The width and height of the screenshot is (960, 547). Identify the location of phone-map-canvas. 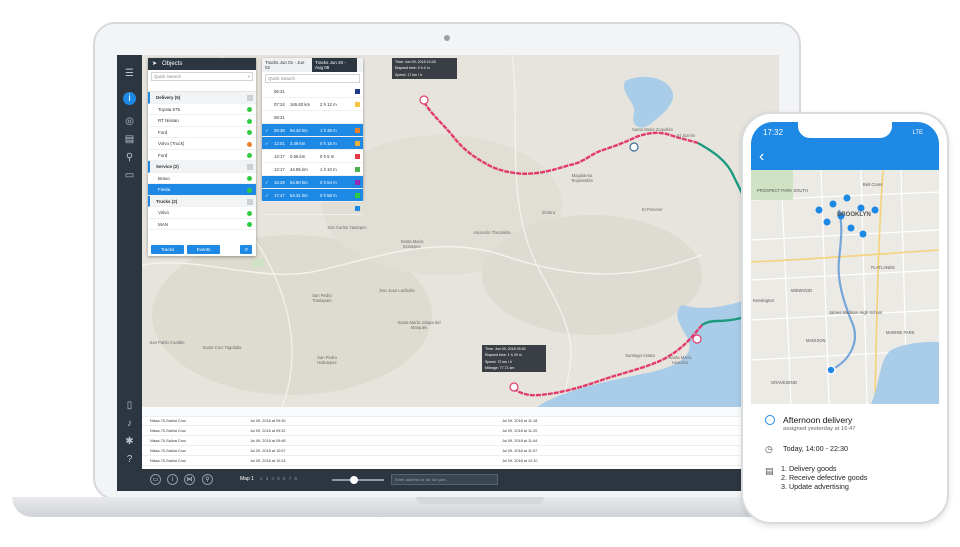
(845, 287).